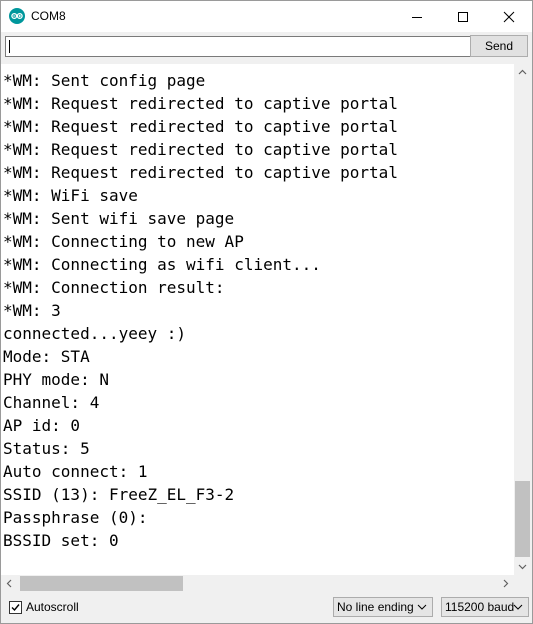  I want to click on output-line: *WM: Connection result:, so click(114, 287).